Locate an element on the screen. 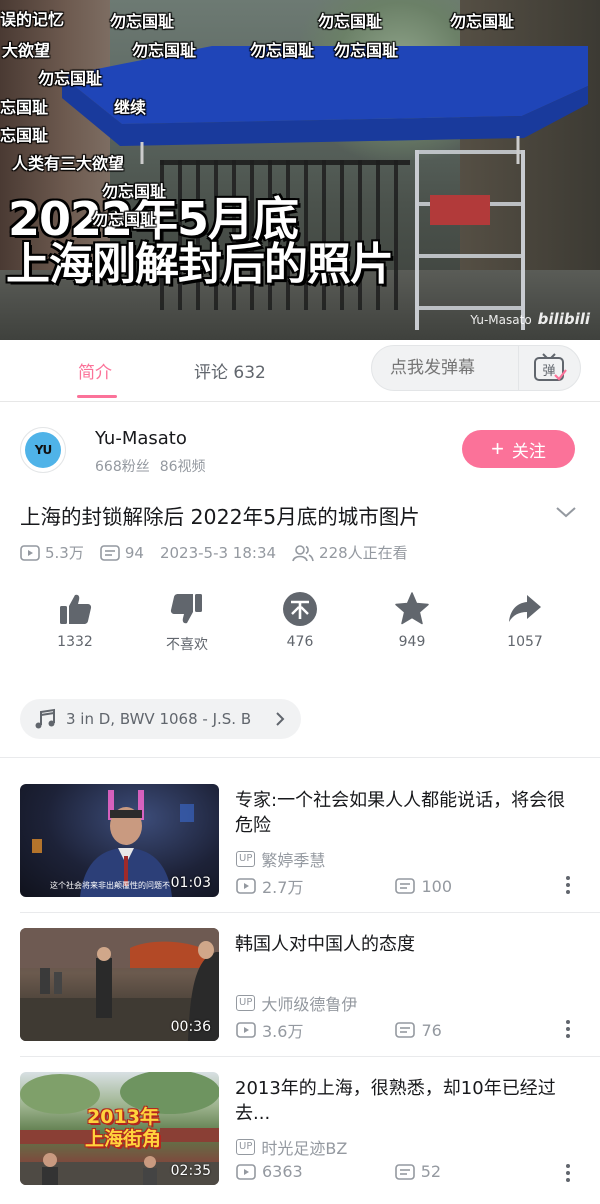 The image size is (600, 1204). share-button: 1057 is located at coordinates (525, 620).